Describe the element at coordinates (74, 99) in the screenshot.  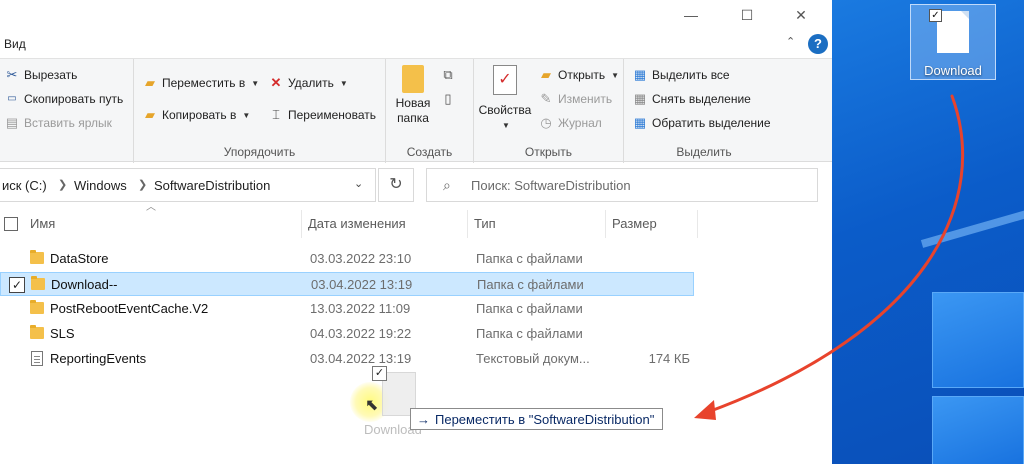
I see `copy-path-label: Скопировать путь` at that location.